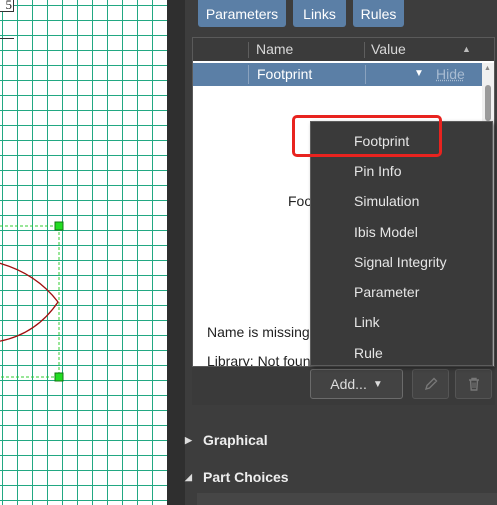 The height and width of the screenshot is (505, 497). I want to click on expand-arrow-icon: ▶, so click(188, 440).